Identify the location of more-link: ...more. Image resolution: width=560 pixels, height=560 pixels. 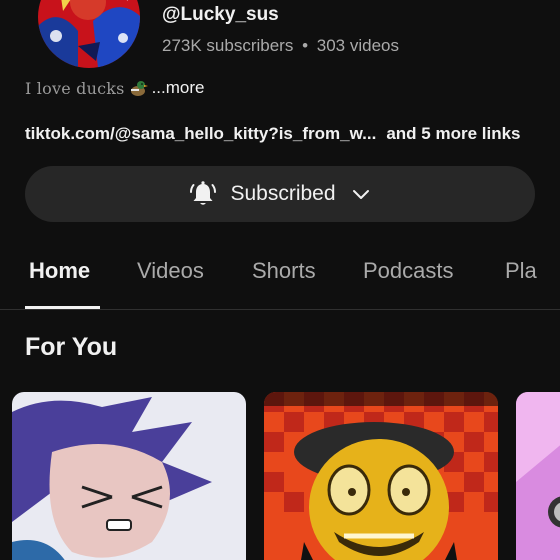
(178, 88).